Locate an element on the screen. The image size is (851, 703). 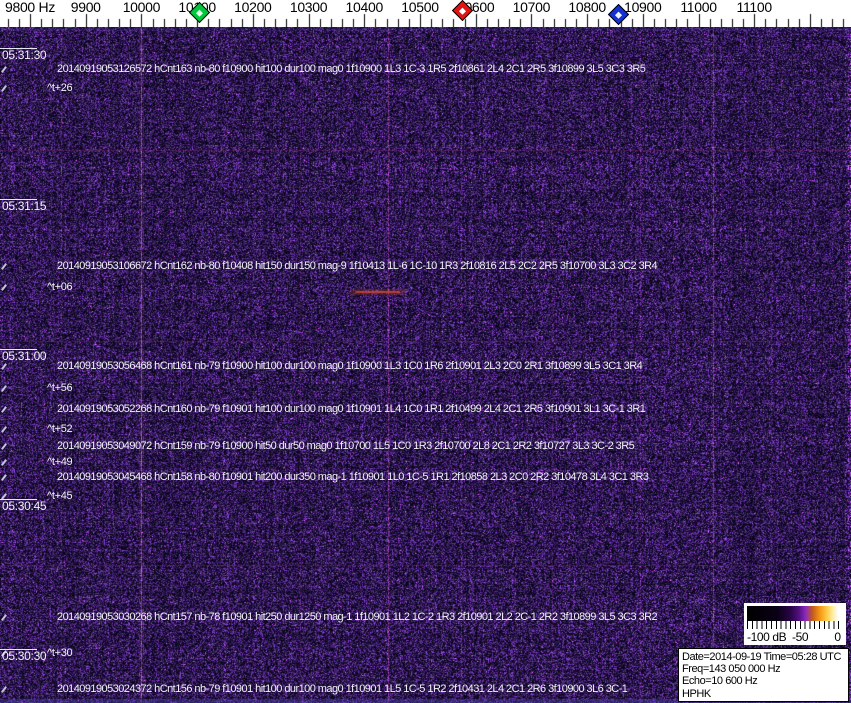
freq-tick-label: 10000 is located at coordinates (141, 7).